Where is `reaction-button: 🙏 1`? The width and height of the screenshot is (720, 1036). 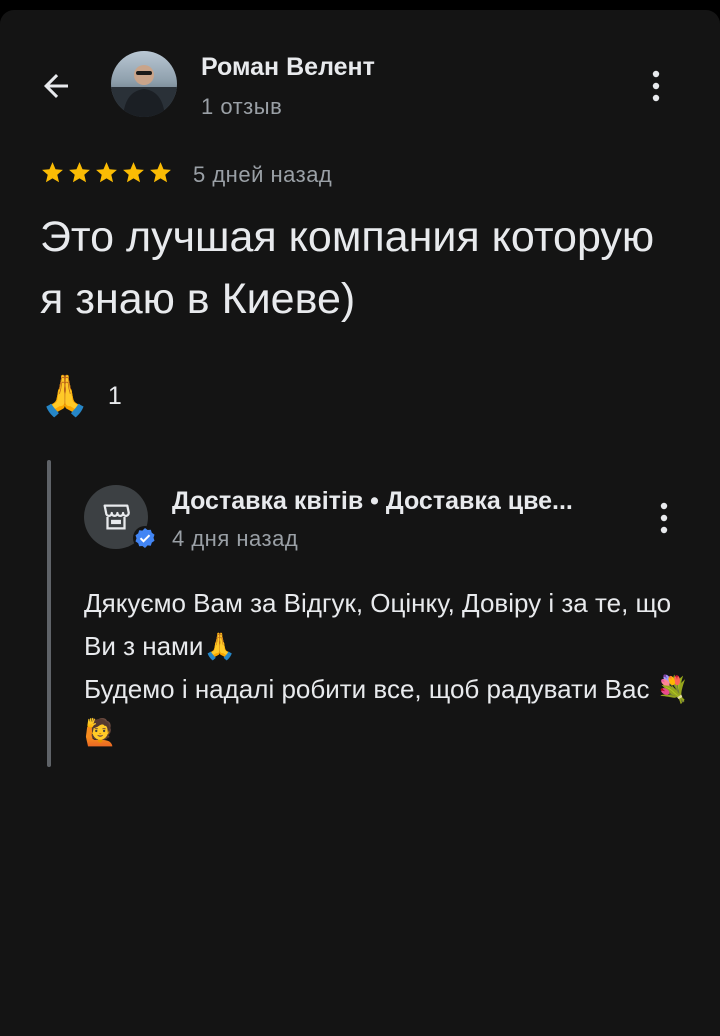 reaction-button: 🙏 1 is located at coordinates (81, 396).